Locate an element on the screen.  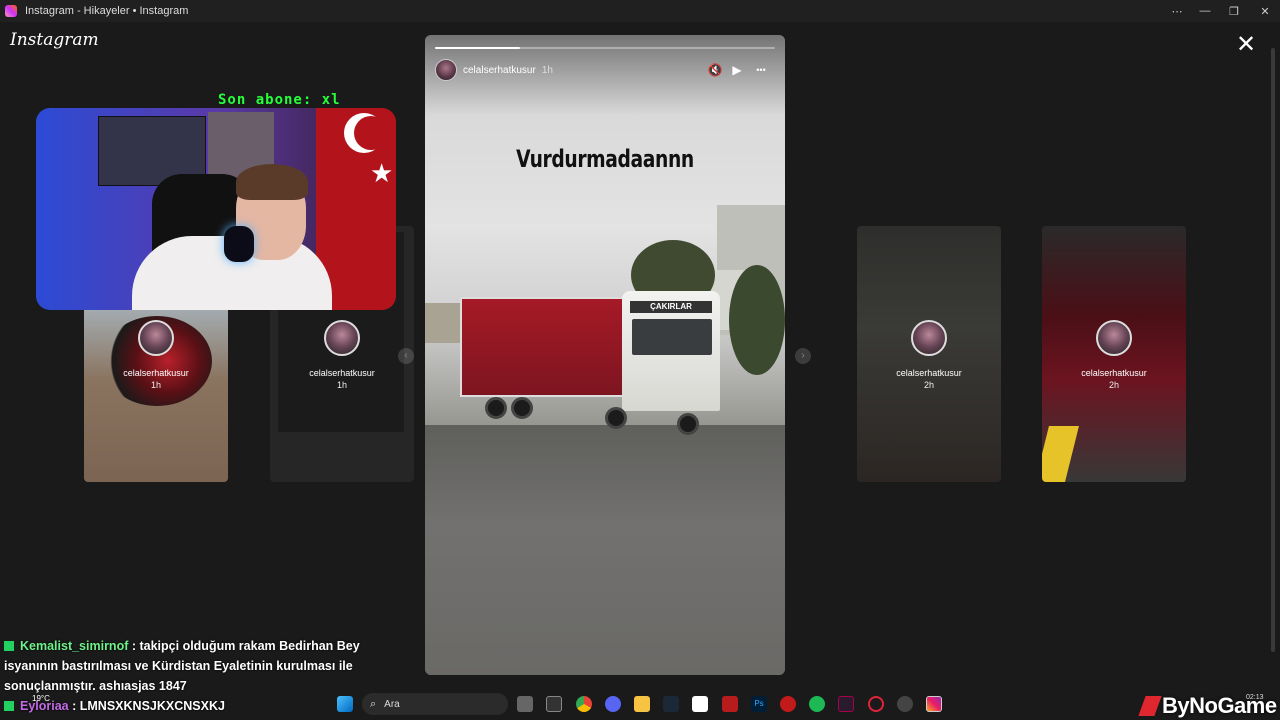
search-icon: ⌕ is located at coordinates (373, 703).